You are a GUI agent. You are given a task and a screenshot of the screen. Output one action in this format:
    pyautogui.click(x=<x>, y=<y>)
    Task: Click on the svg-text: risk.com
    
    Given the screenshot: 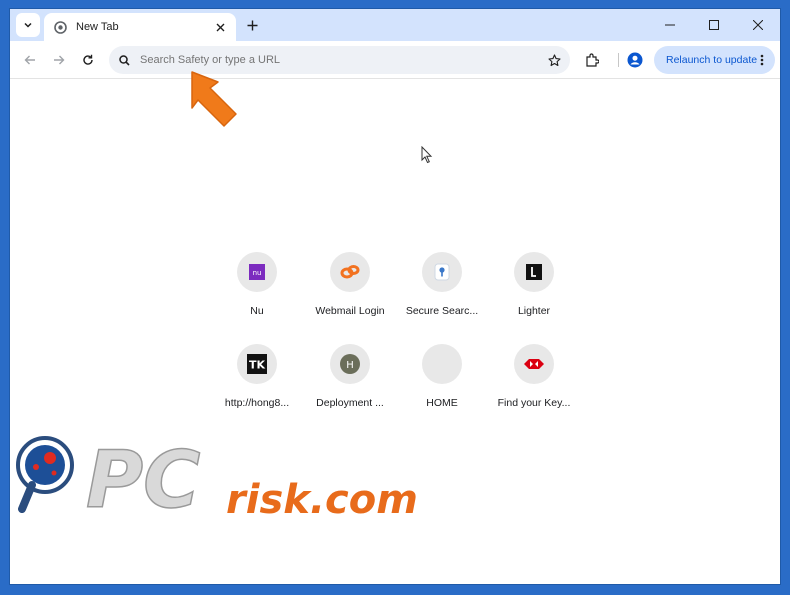 What is the action you would take?
    pyautogui.click(x=322, y=499)
    